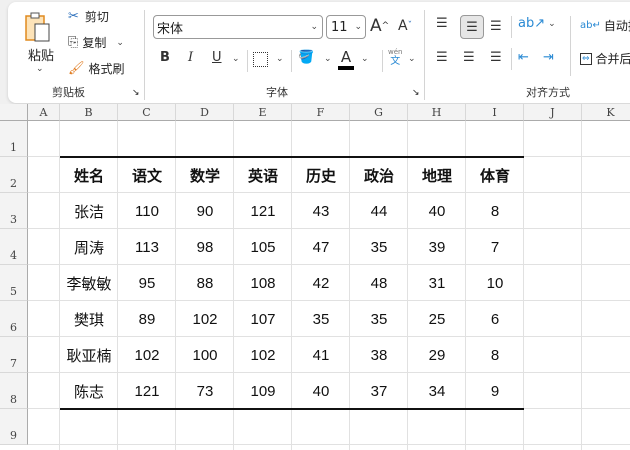  What do you see at coordinates (328, 59) in the screenshot?
I see `fill-dropdown-icon: ⌄` at bounding box center [328, 59].